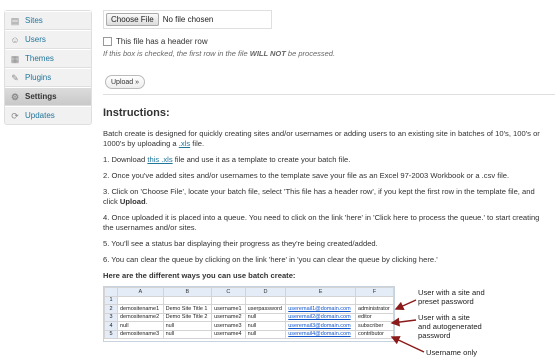  What do you see at coordinates (265, 292) in the screenshot?
I see `column-header: D` at bounding box center [265, 292].